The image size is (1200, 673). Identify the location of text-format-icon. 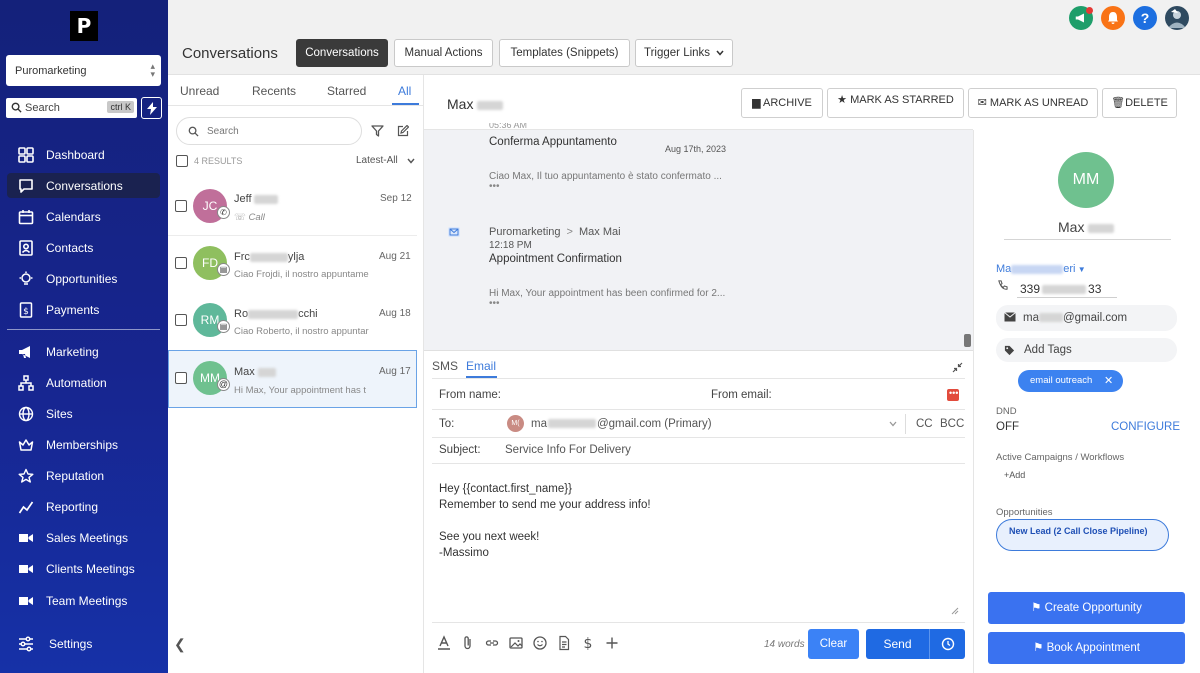
(444, 643).